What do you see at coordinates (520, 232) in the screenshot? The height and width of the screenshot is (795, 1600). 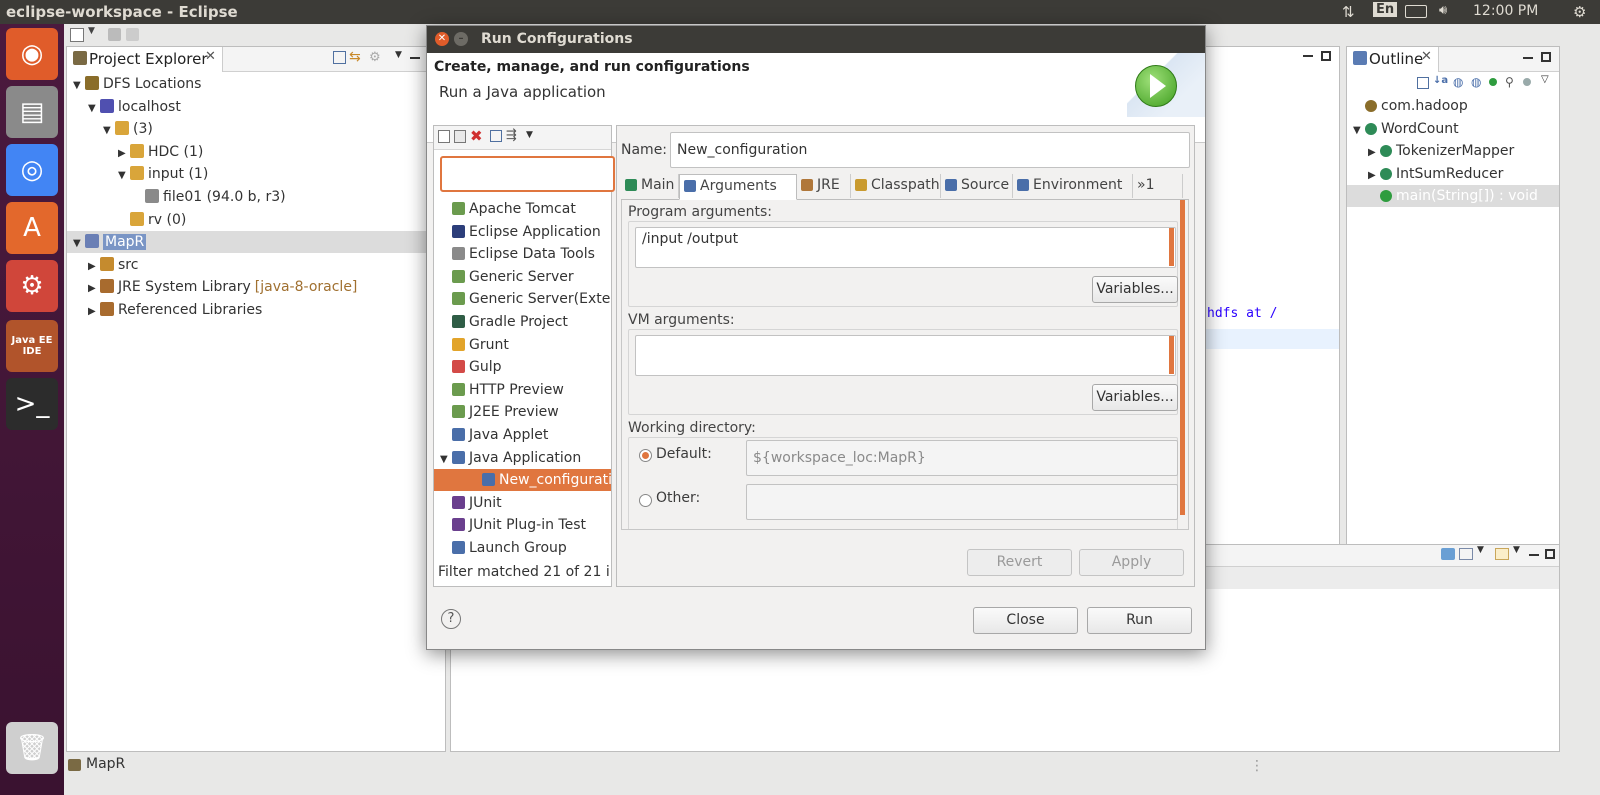 I see `config-type-item: Eclipse Application` at bounding box center [520, 232].